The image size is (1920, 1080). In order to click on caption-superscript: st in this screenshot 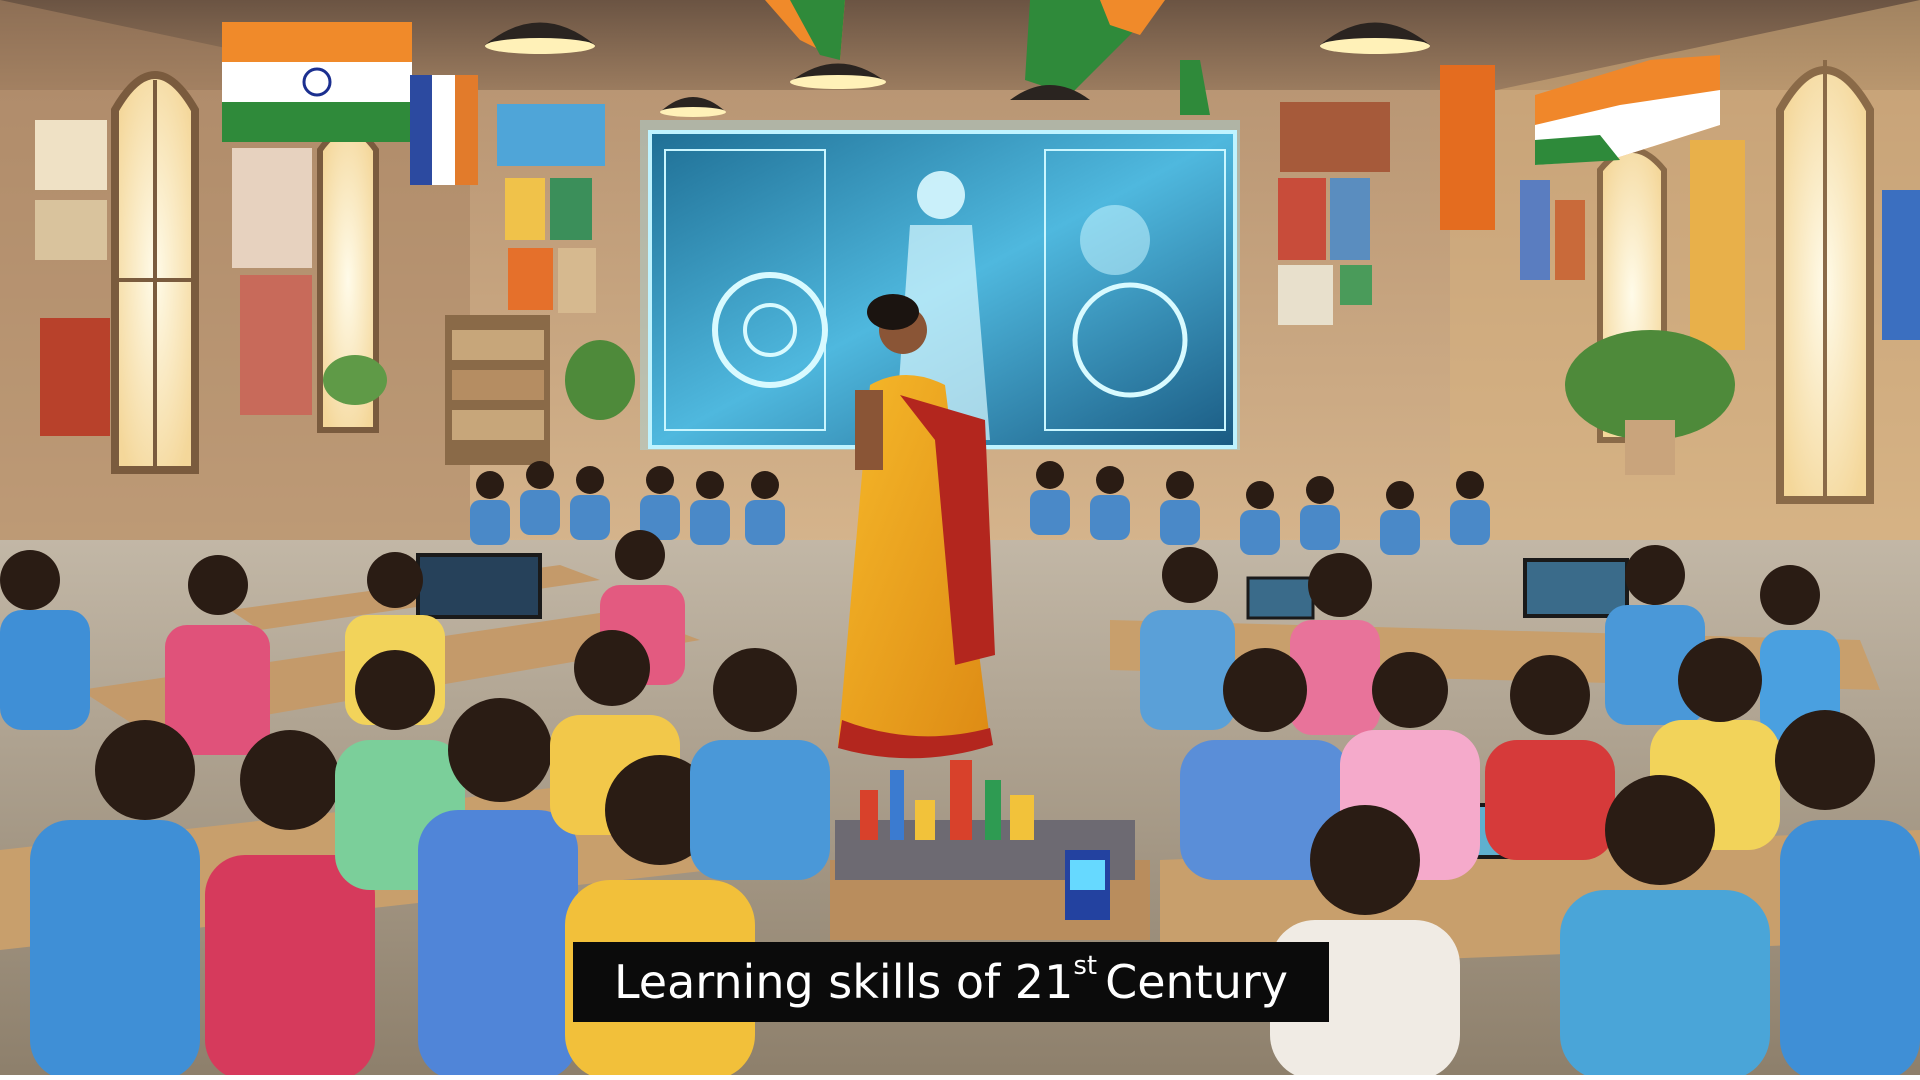, I will do `click(1085, 966)`.